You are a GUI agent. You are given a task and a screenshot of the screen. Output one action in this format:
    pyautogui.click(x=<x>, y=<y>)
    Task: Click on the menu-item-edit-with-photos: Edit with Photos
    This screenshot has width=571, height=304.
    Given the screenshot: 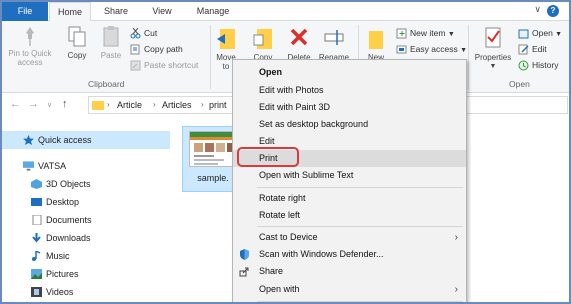 What is the action you would take?
    pyautogui.click(x=349, y=90)
    